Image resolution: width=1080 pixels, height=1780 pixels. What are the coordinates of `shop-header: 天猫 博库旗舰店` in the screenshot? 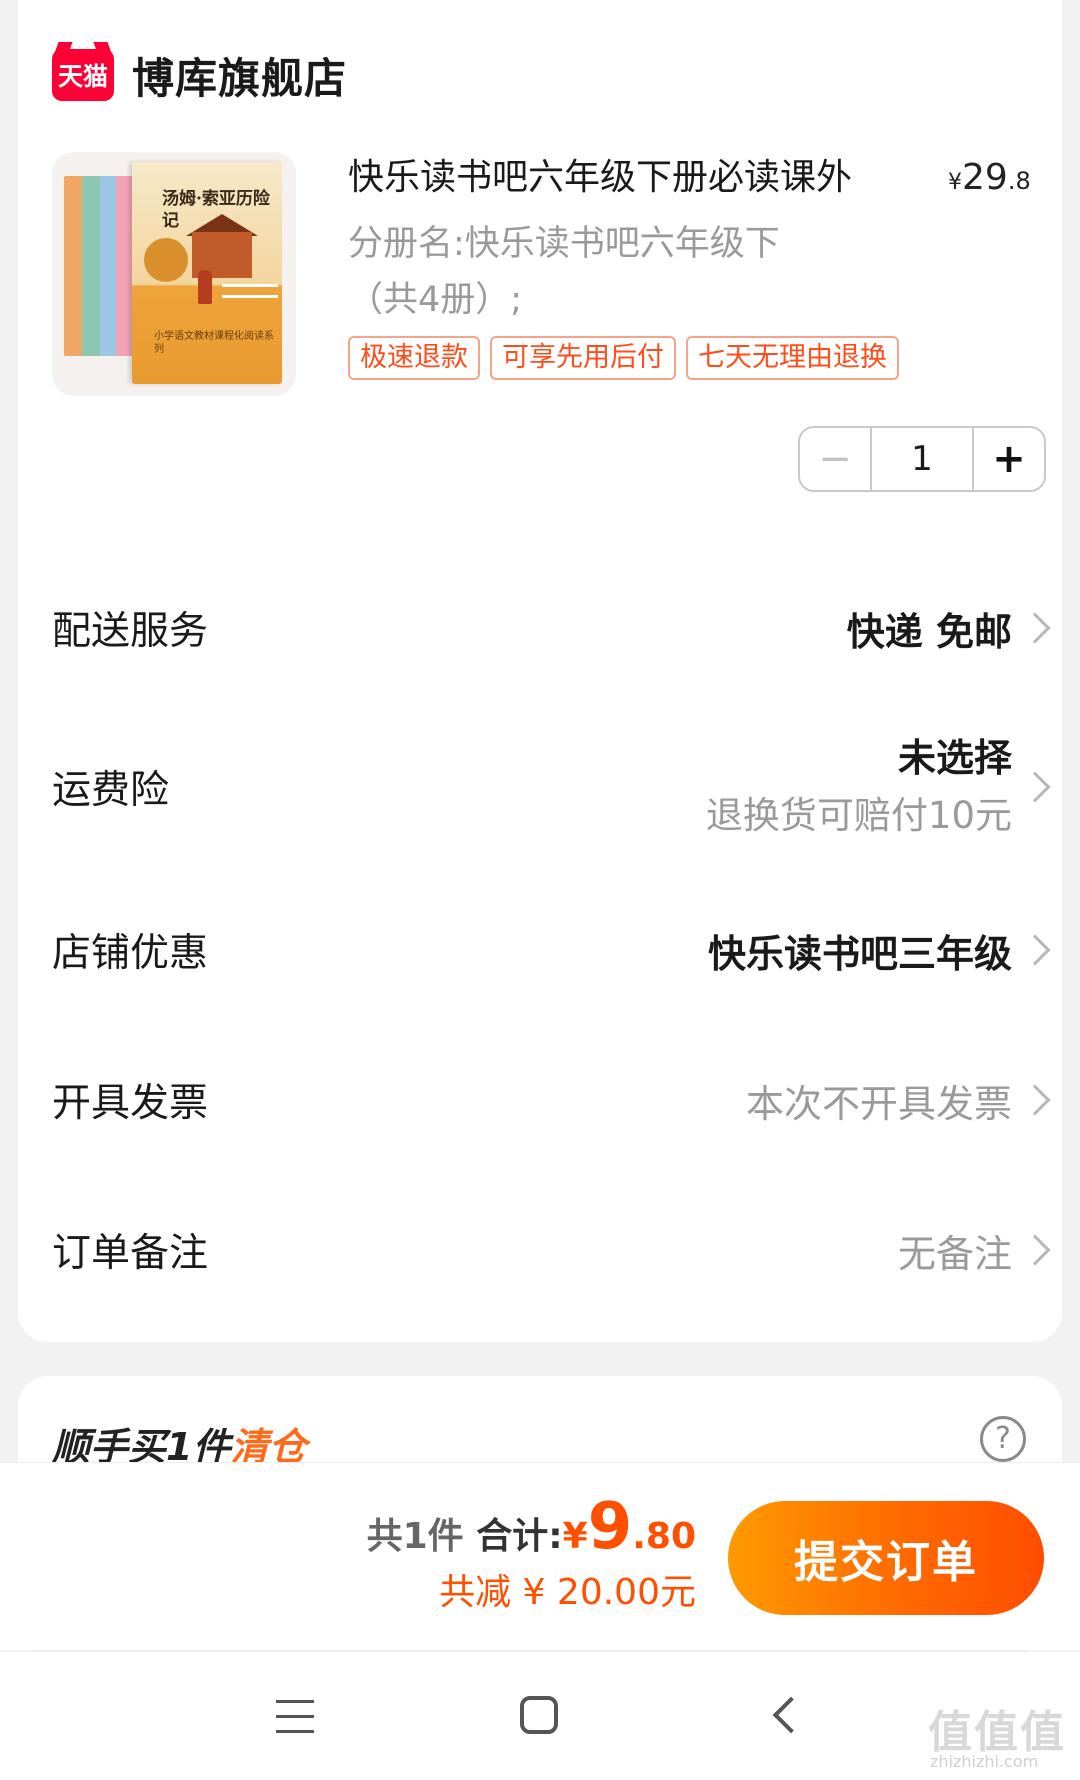 It's located at (199, 75).